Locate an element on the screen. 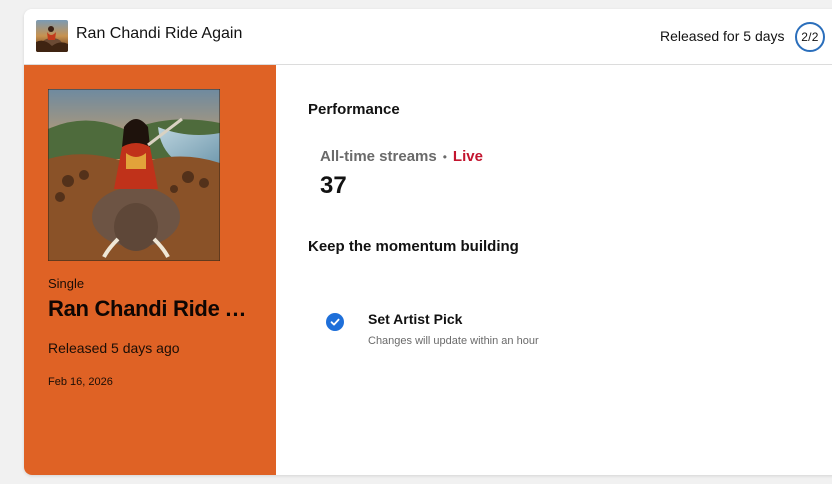 Image resolution: width=832 pixels, height=484 pixels. cover-art is located at coordinates (134, 175).